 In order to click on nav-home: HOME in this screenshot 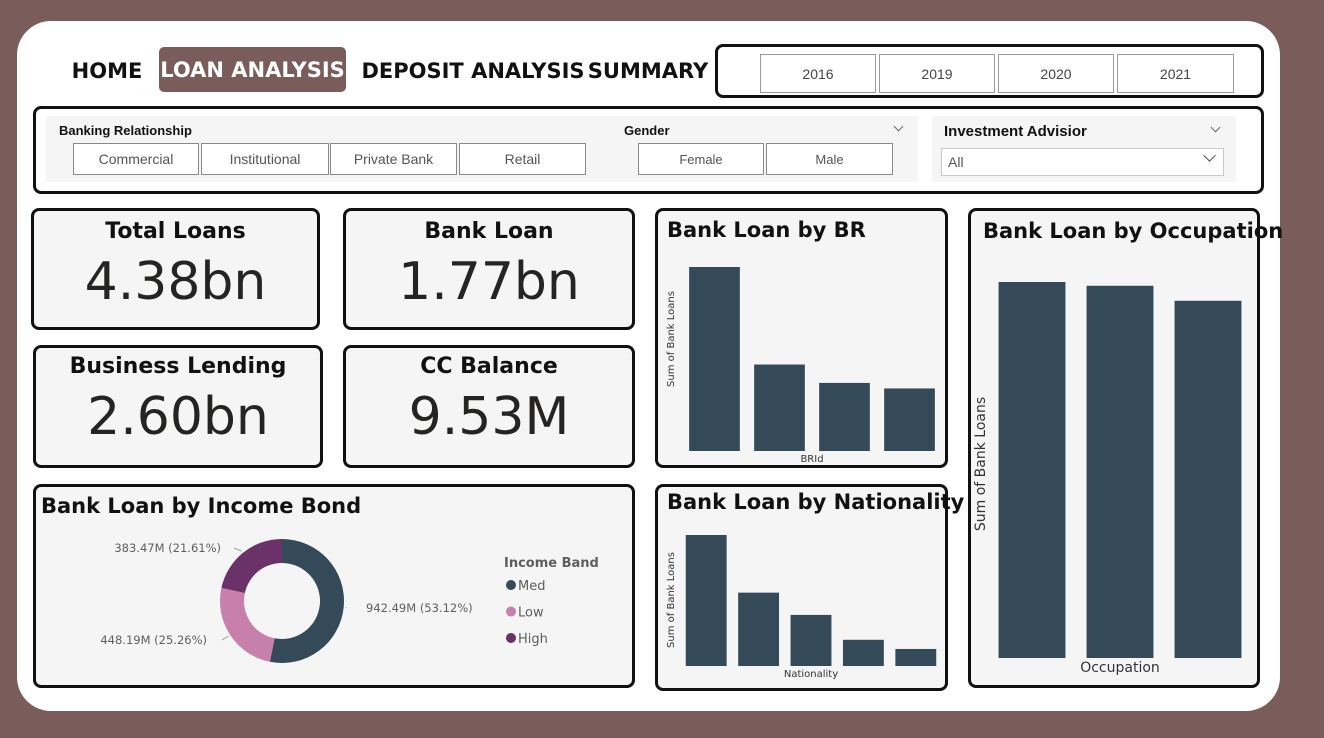, I will do `click(107, 71)`.